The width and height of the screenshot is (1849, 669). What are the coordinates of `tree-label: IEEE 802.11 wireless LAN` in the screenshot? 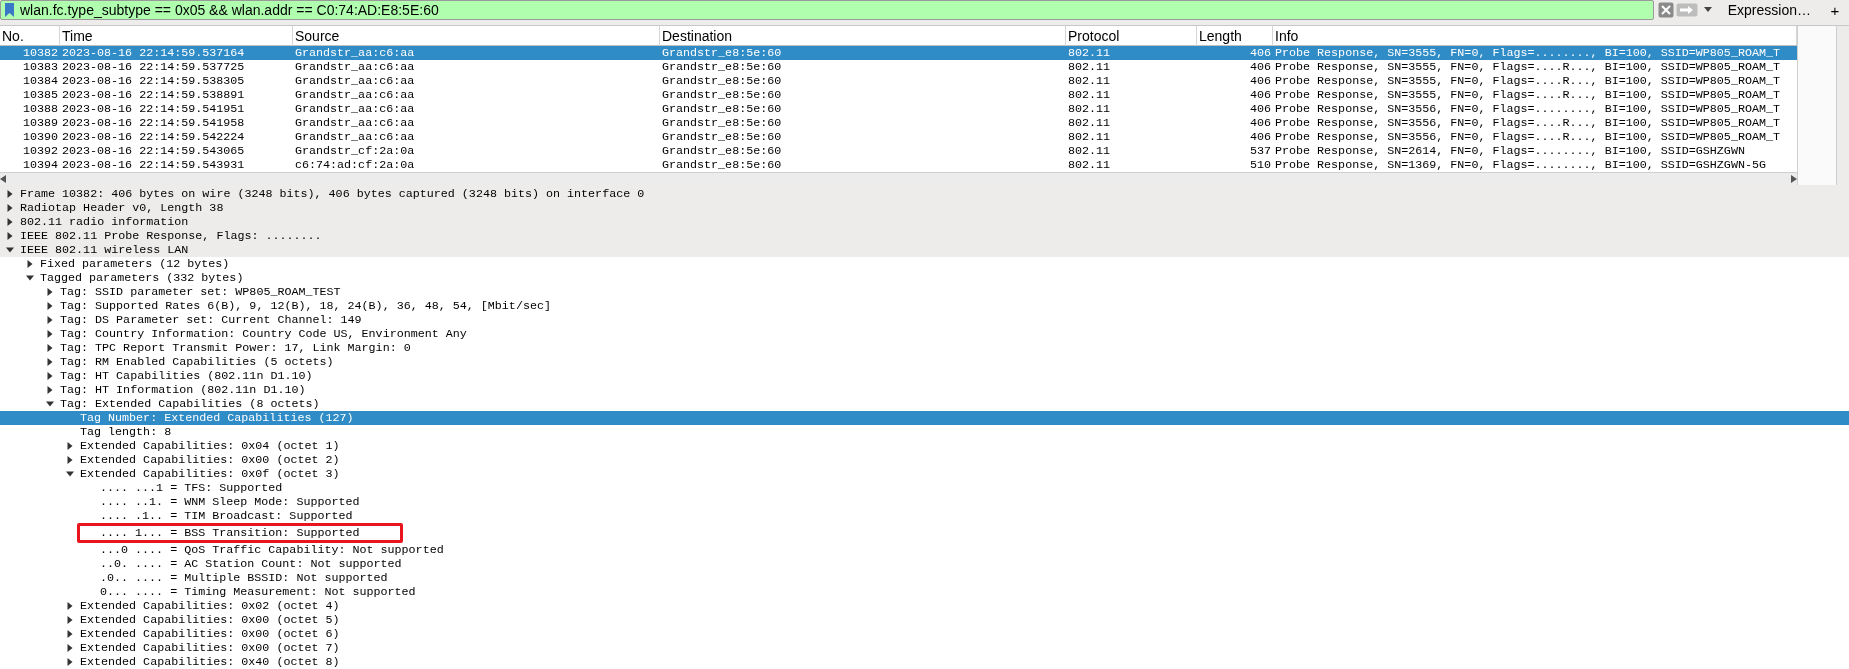 It's located at (104, 250).